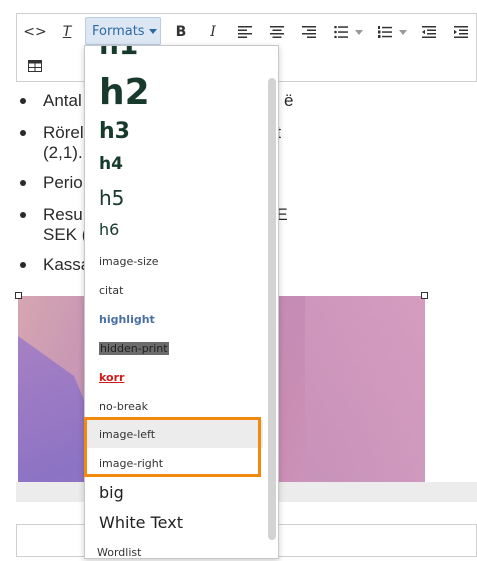 This screenshot has height=561, width=477. What do you see at coordinates (112, 377) in the screenshot?
I see `menu-item-label: korr` at bounding box center [112, 377].